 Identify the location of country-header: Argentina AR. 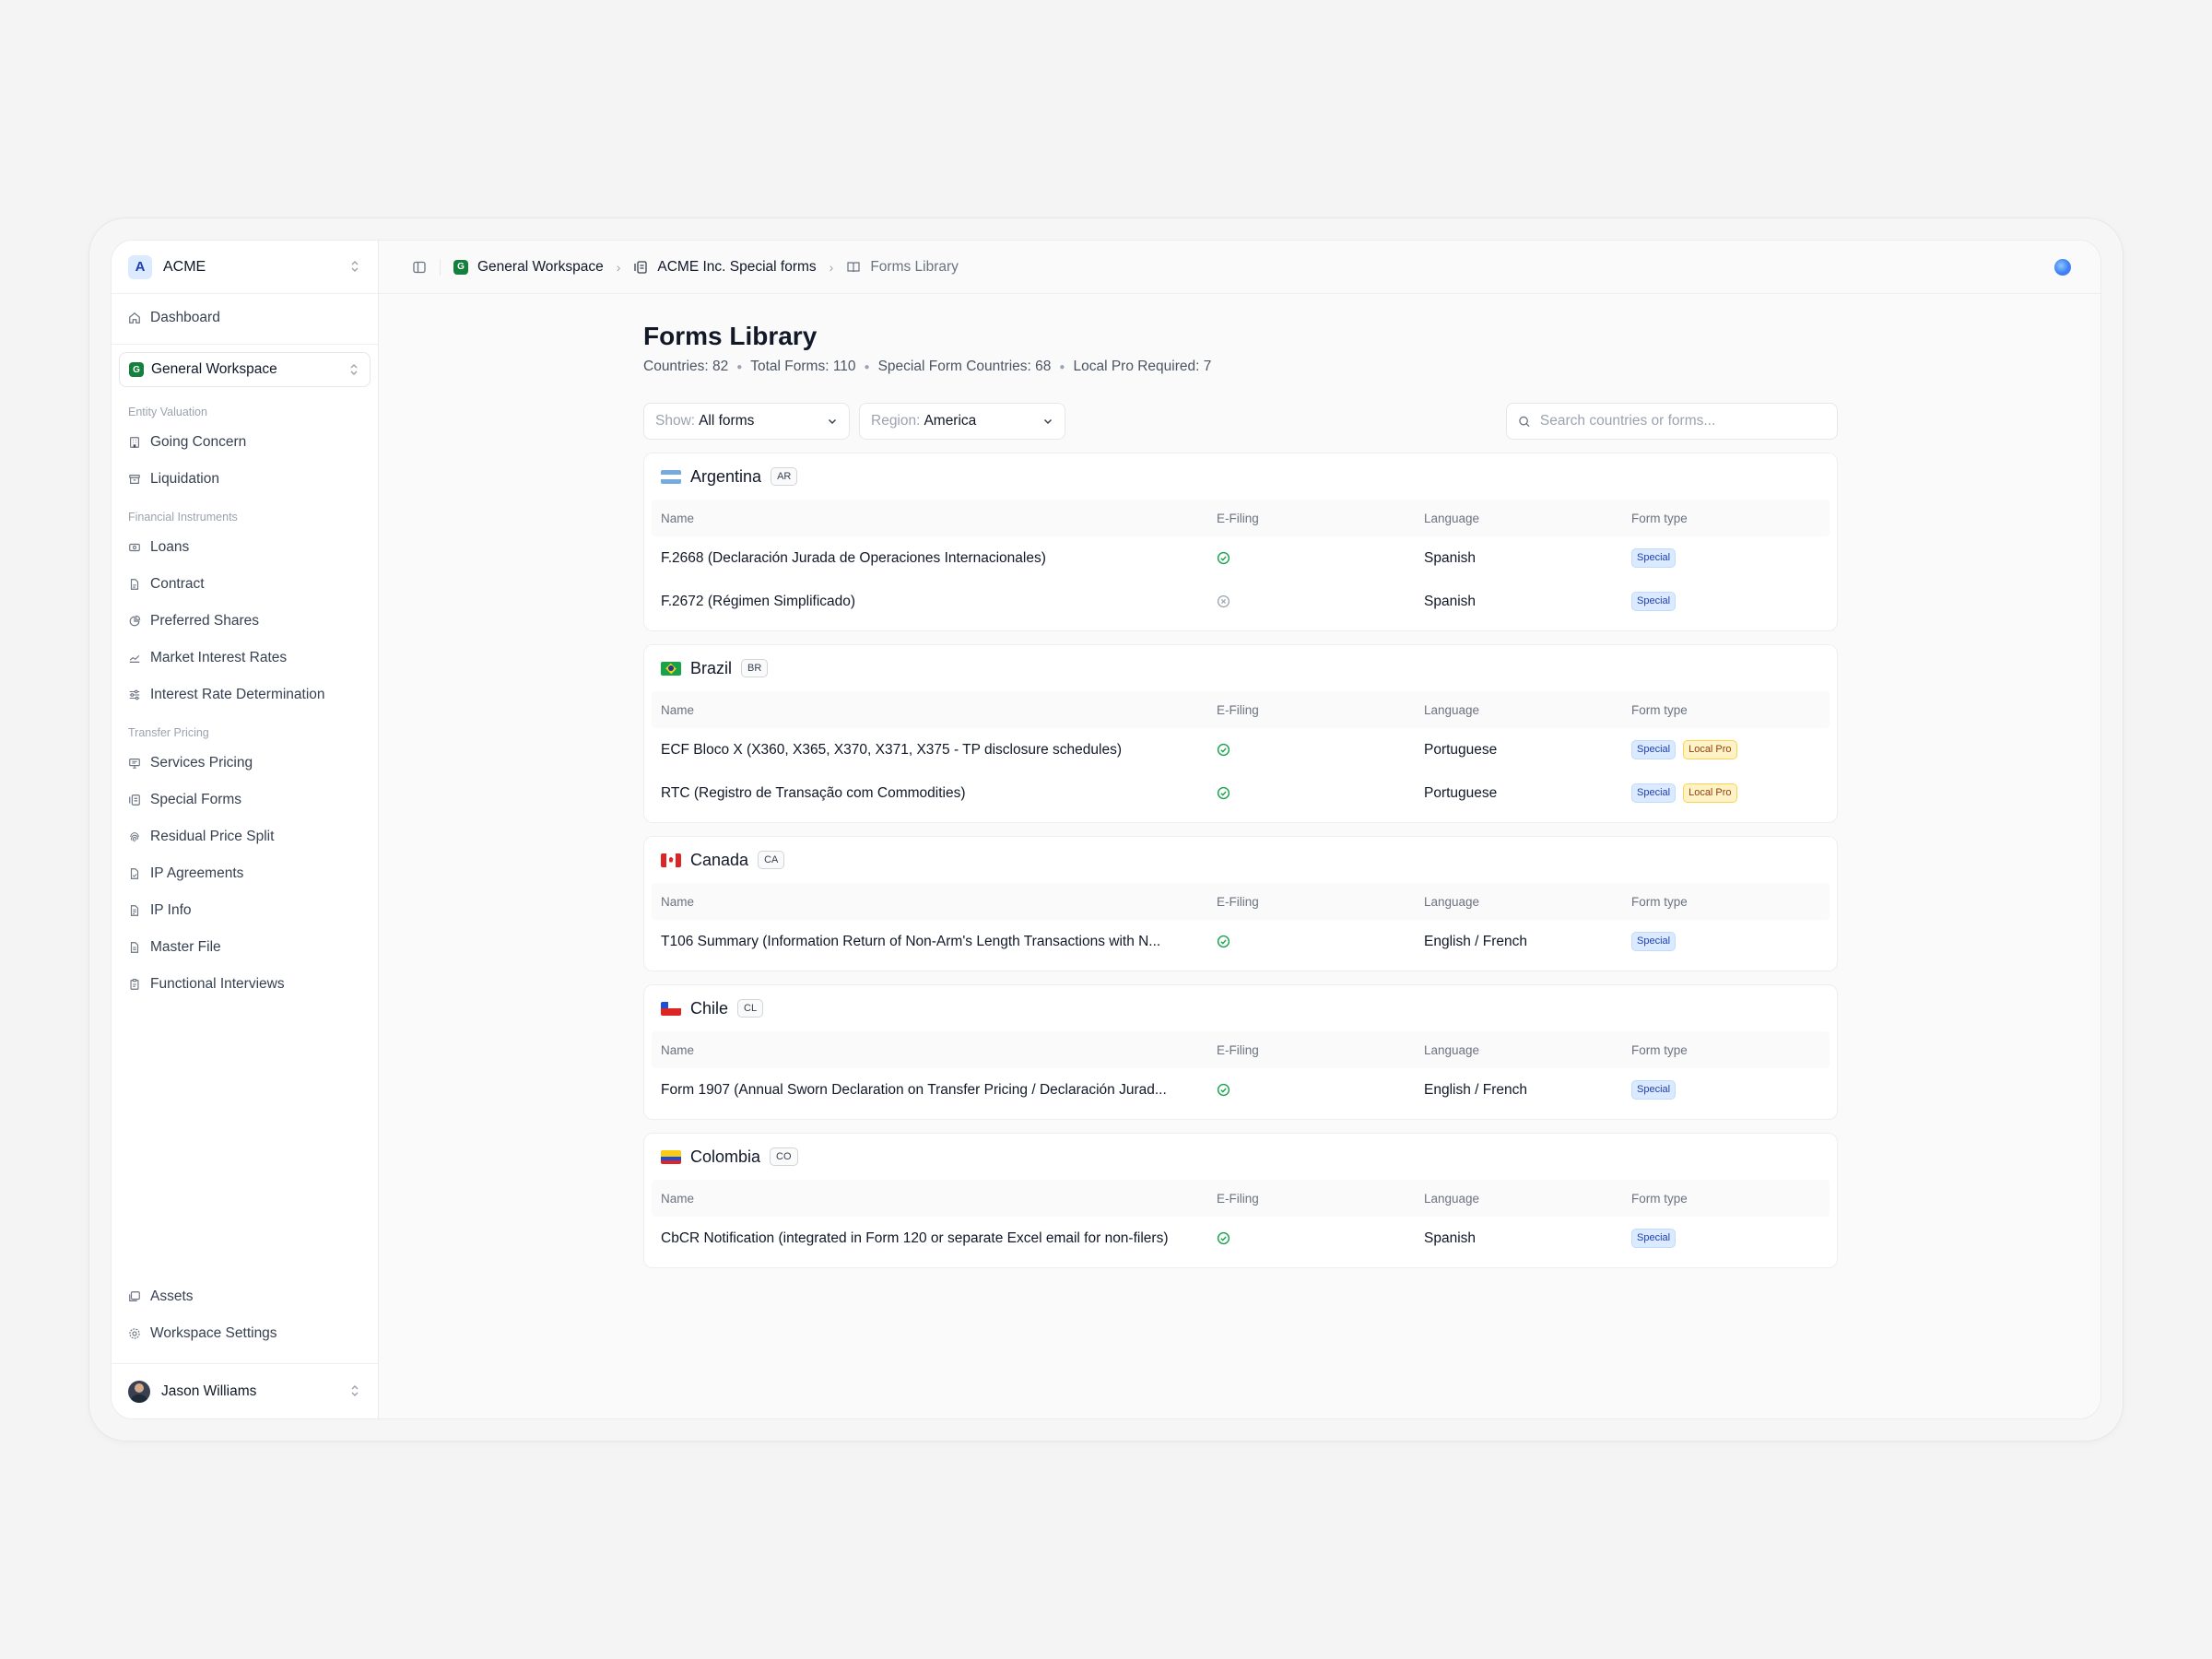
(1241, 476).